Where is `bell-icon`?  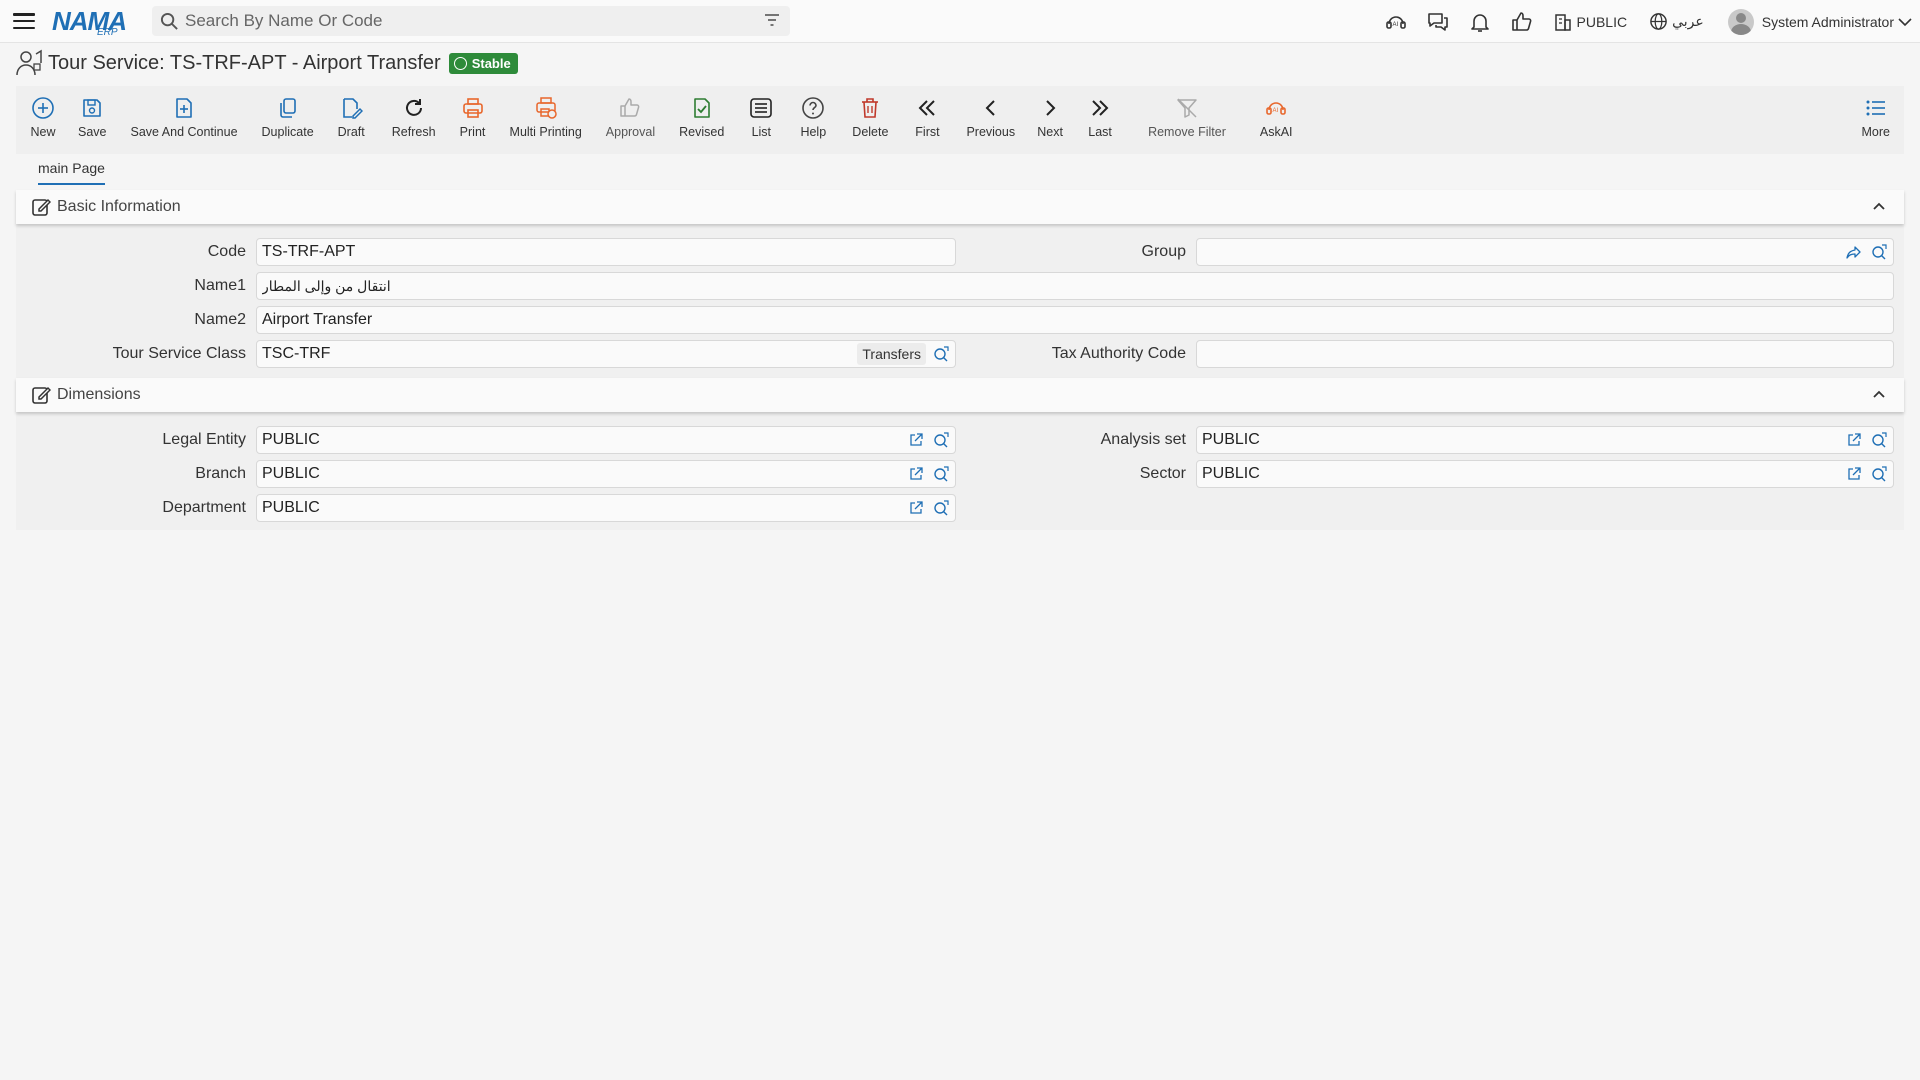
bell-icon is located at coordinates (1480, 22).